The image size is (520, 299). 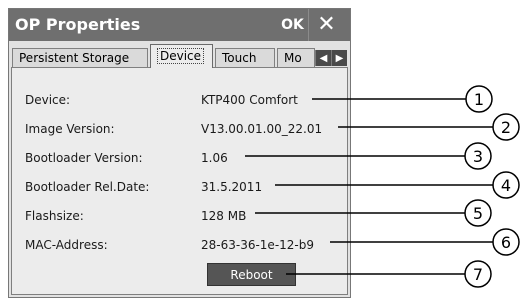 I want to click on tab-device: Device, so click(x=181, y=56).